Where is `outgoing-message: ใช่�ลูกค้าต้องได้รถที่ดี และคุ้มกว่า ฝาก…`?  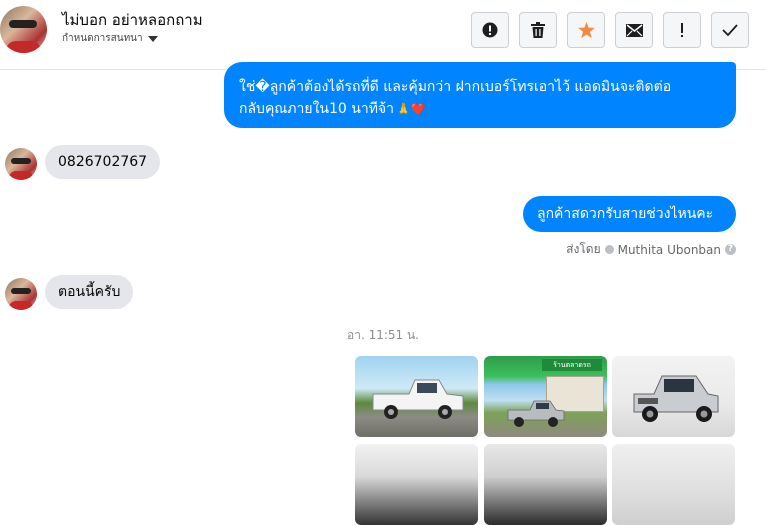
outgoing-message: ใช่�ลูกค้าต้องได้รถที่ดี และคุ้มกว่า ฝาก… is located at coordinates (480, 95).